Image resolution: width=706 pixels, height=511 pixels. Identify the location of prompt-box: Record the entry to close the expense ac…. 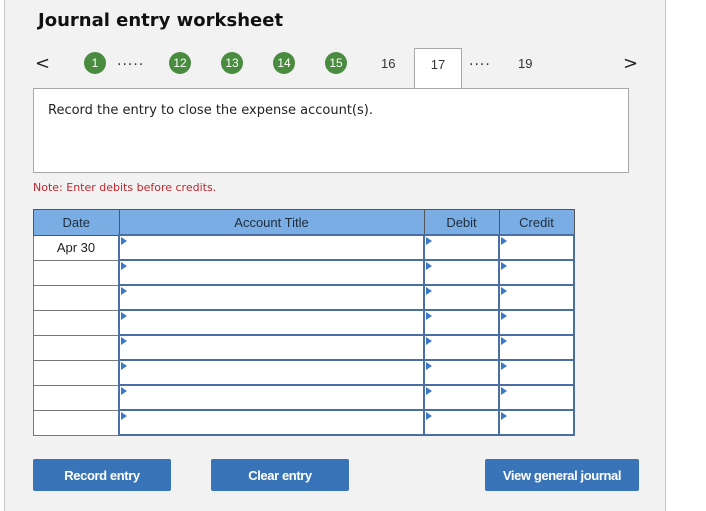
(331, 130).